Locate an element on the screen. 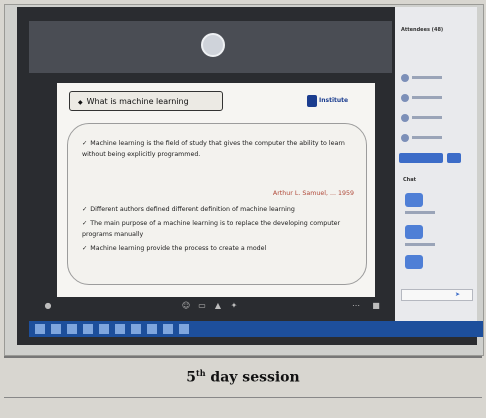  attendees-header: Attendees (48) is located at coordinates (422, 30).